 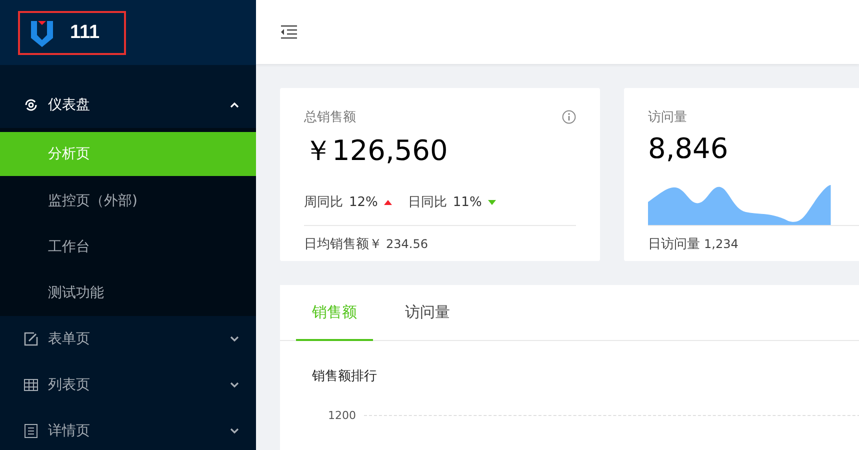 What do you see at coordinates (388, 202) in the screenshot?
I see `caret-up-icon` at bounding box center [388, 202].